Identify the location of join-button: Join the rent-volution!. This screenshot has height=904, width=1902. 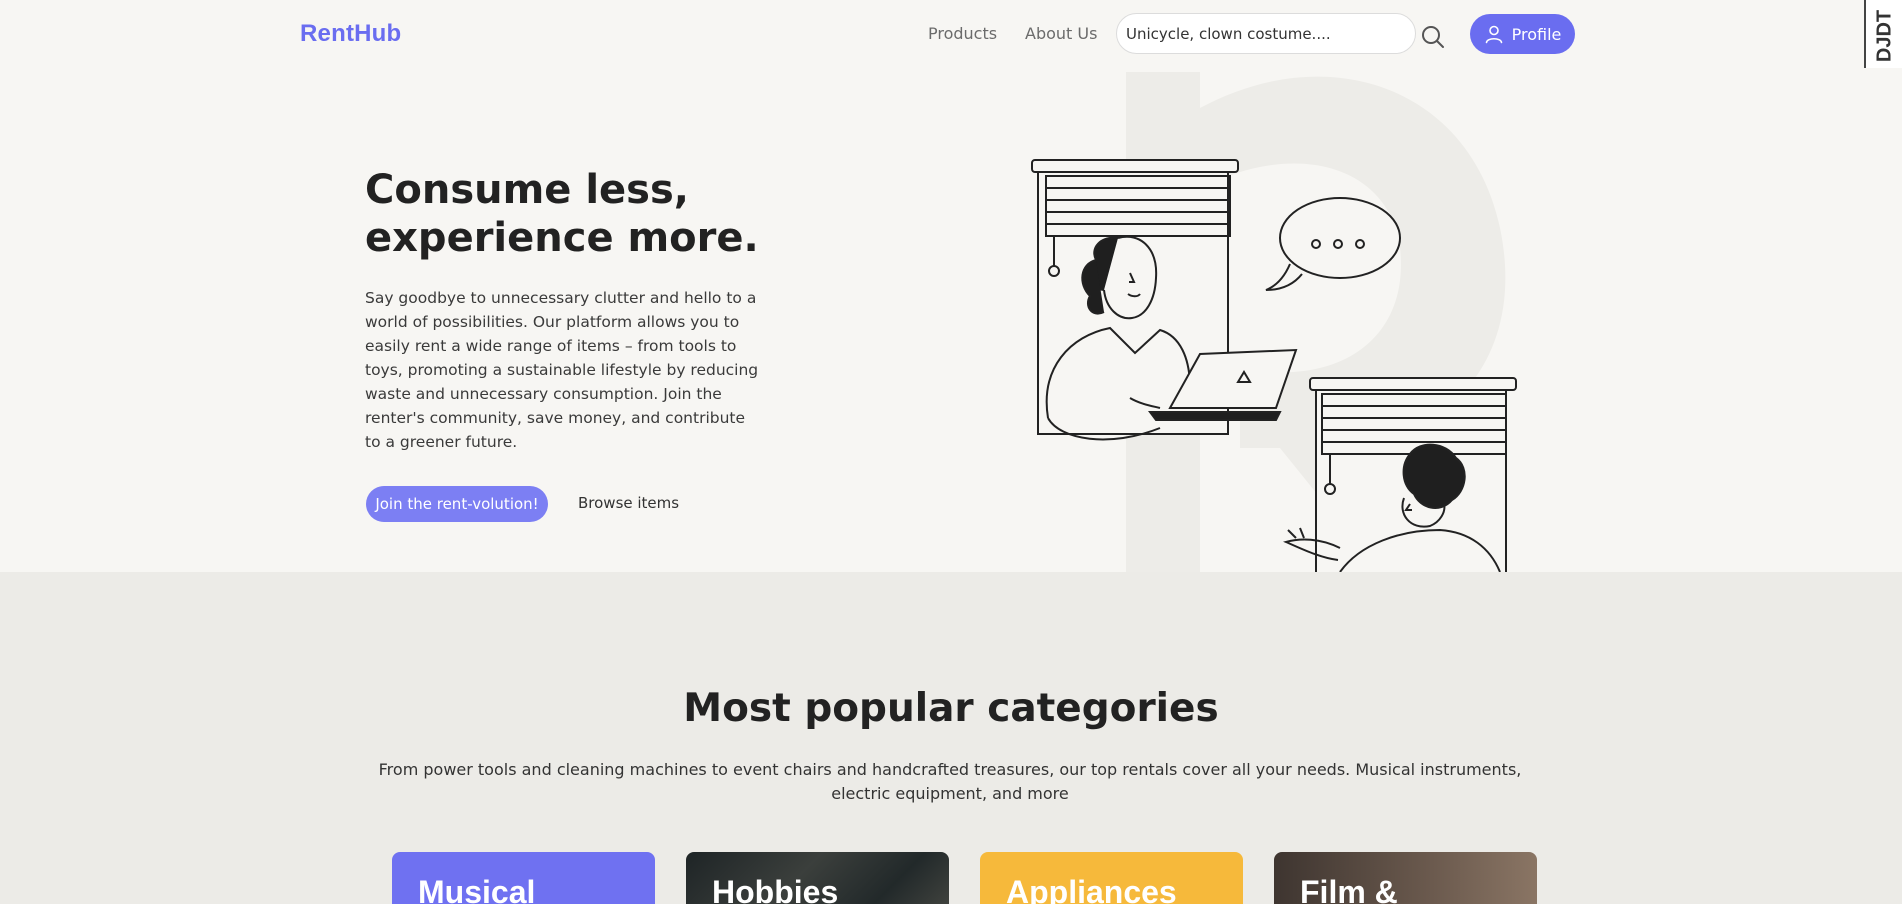
(457, 504).